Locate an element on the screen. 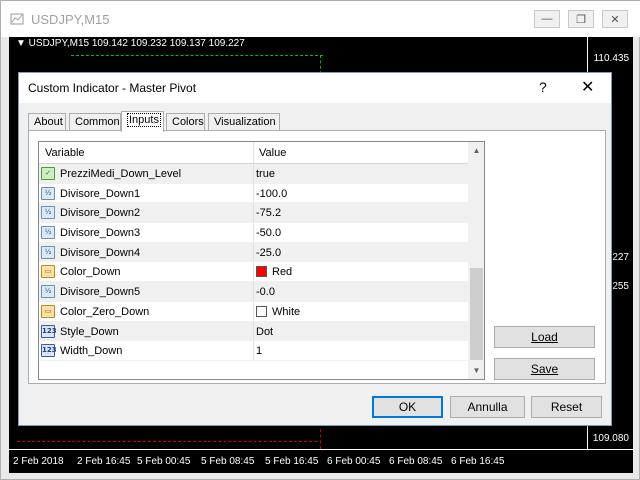 The image size is (640, 480). price-label: 109.080 is located at coordinates (610, 438).